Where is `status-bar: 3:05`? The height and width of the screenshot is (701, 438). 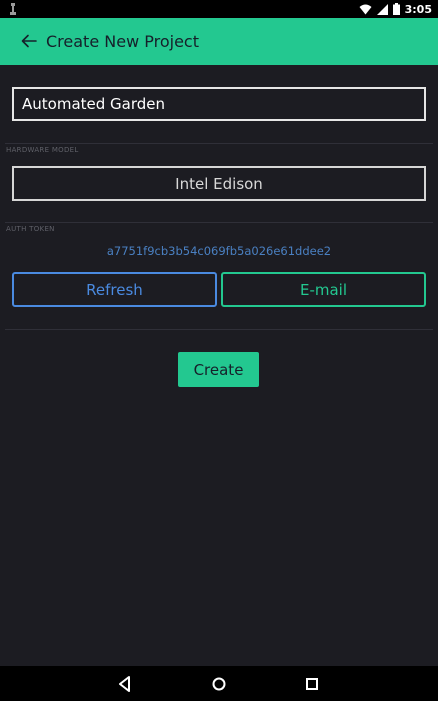
status-bar: 3:05 is located at coordinates (219, 9).